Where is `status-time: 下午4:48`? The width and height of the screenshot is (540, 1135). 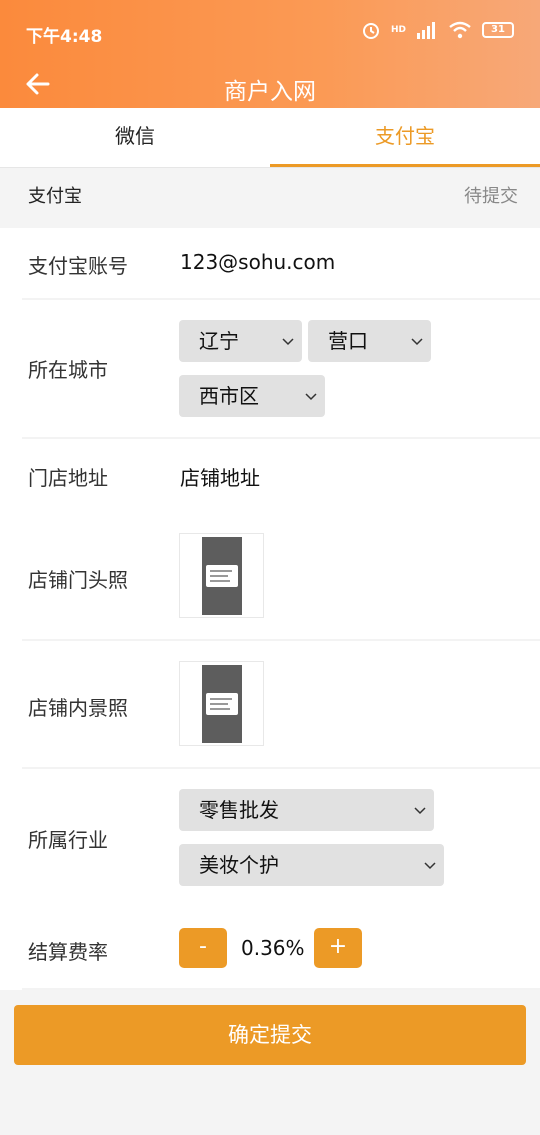
status-time: 下午4:48 is located at coordinates (64, 37).